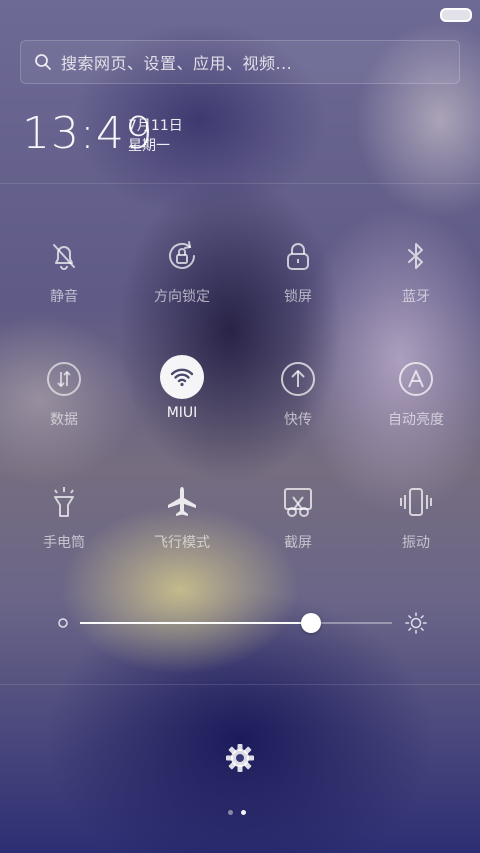 This screenshot has height=853, width=480. What do you see at coordinates (230, 812) in the screenshot?
I see `page-dot` at bounding box center [230, 812].